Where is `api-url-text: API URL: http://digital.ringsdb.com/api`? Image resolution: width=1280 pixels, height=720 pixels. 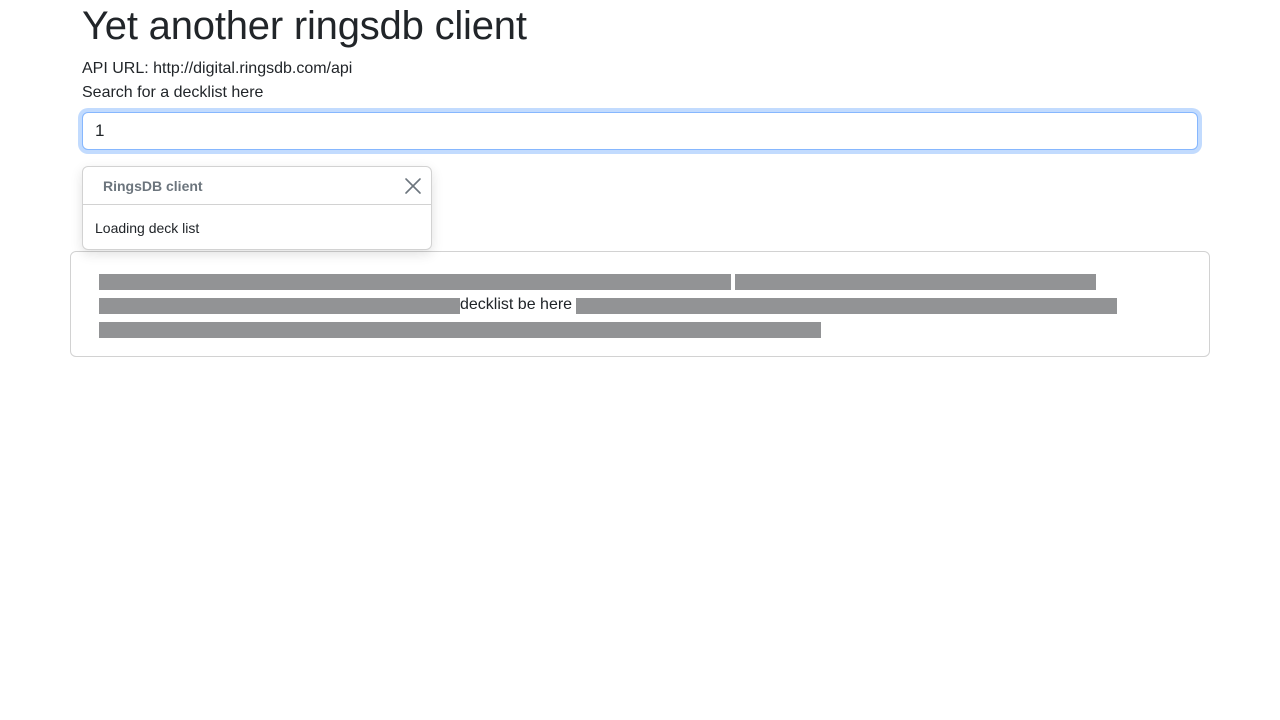
api-url-text: API URL: http://digital.ringsdb.com/api is located at coordinates (217, 68).